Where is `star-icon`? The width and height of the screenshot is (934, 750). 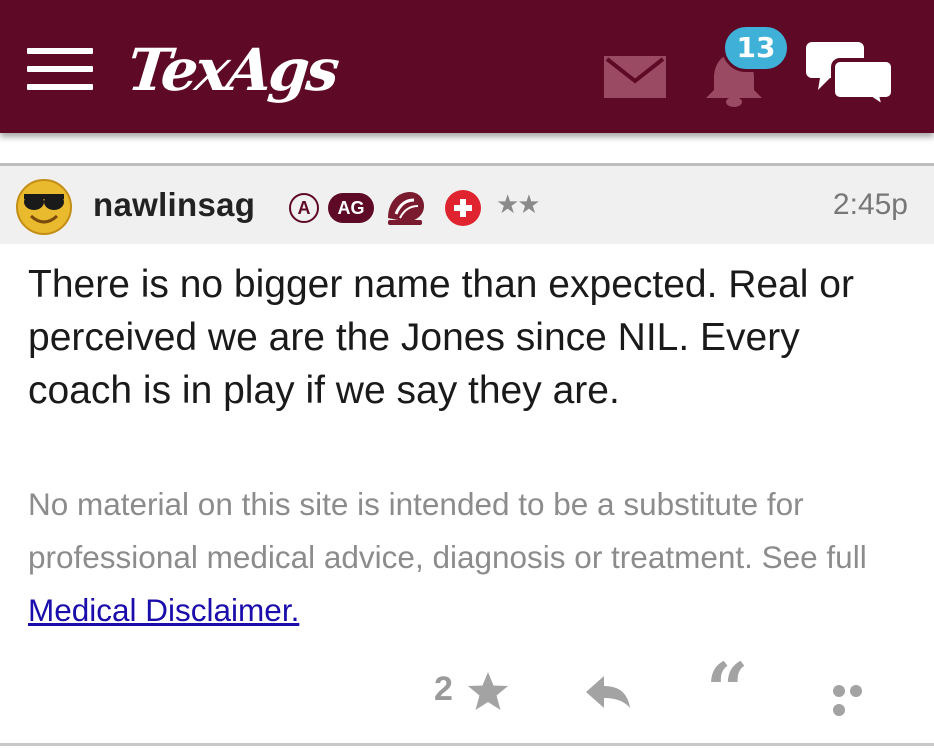
star-icon is located at coordinates (488, 691).